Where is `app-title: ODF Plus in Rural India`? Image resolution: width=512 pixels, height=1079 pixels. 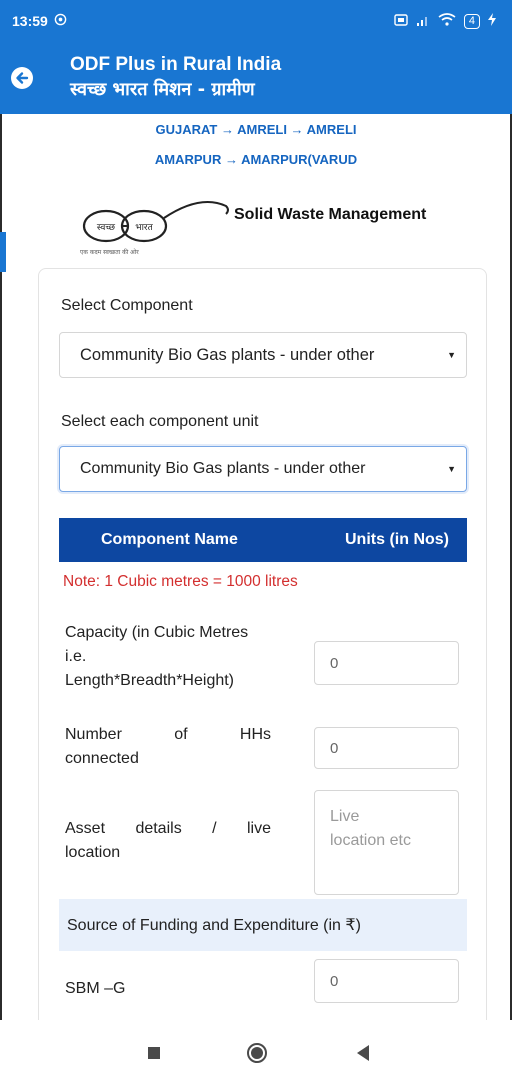 app-title: ODF Plus in Rural India is located at coordinates (176, 64).